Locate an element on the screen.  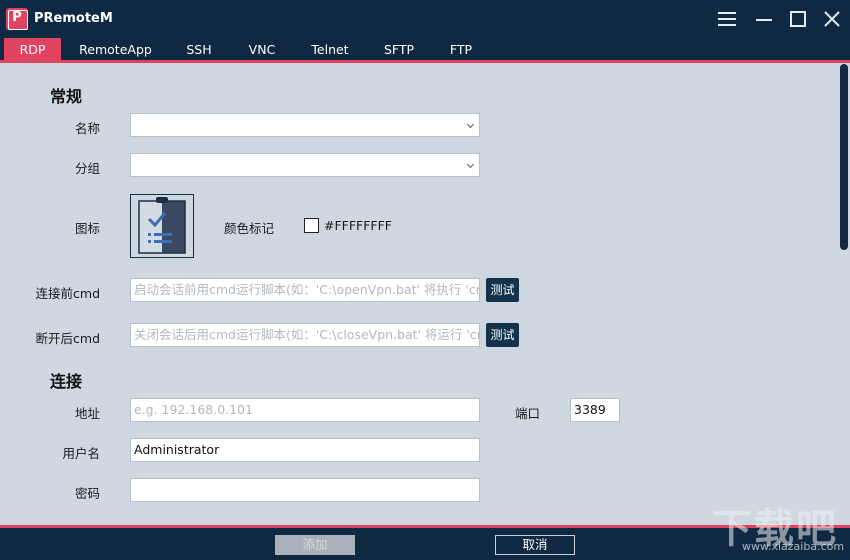
tab-telnet: Telnet is located at coordinates (330, 50).